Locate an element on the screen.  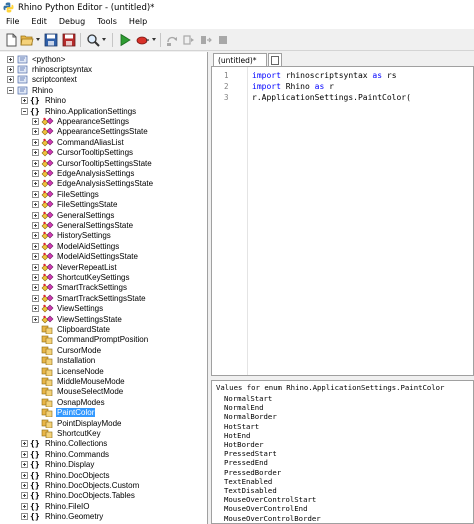
step-out-icon is located at coordinates (206, 40).